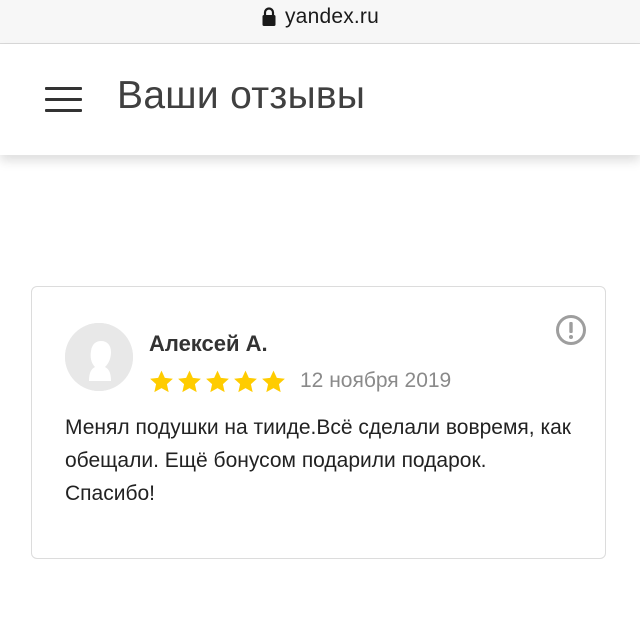 Image resolution: width=640 pixels, height=640 pixels. I want to click on report-exclamation-icon, so click(571, 330).